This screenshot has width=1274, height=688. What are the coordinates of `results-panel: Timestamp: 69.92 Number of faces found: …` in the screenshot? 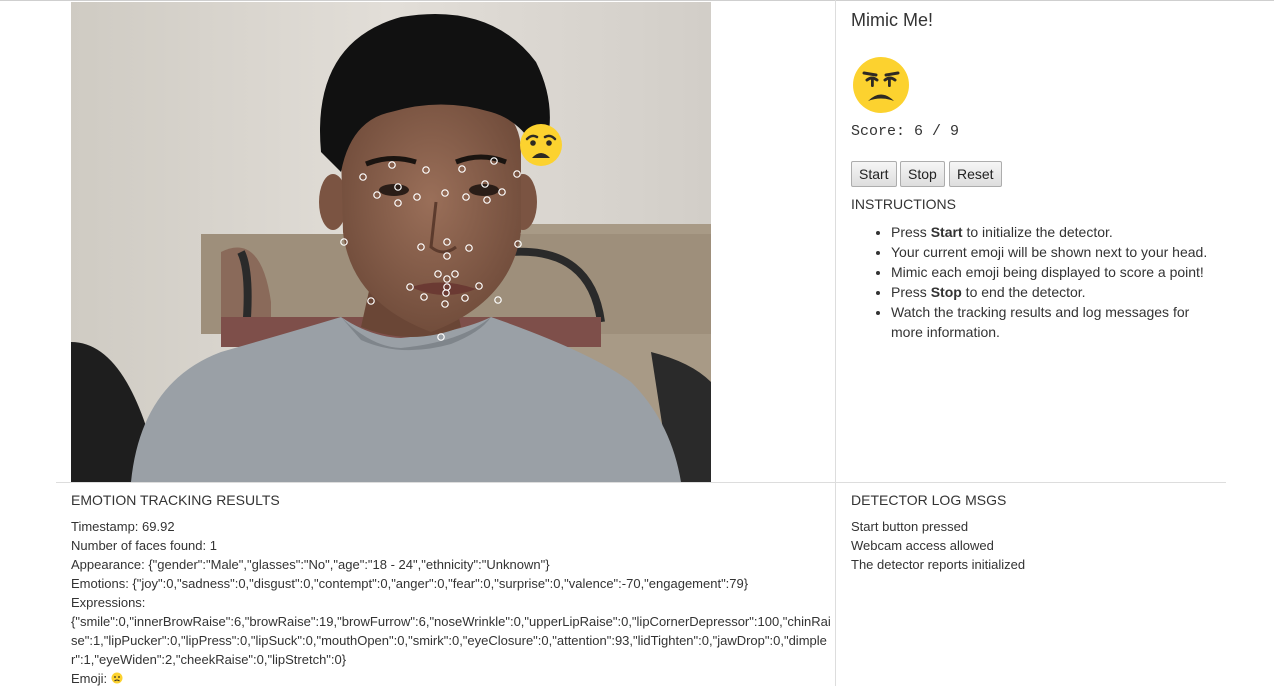 It's located at (451, 602).